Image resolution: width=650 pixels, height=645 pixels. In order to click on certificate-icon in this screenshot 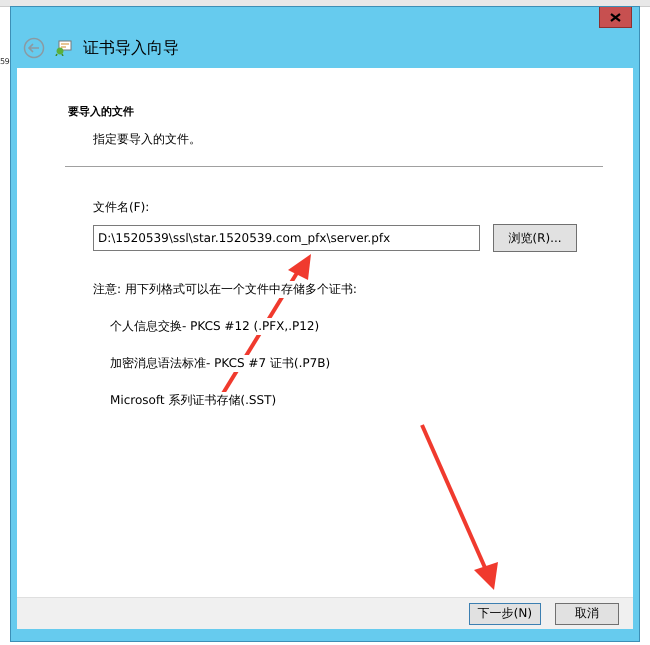, I will do `click(64, 48)`.